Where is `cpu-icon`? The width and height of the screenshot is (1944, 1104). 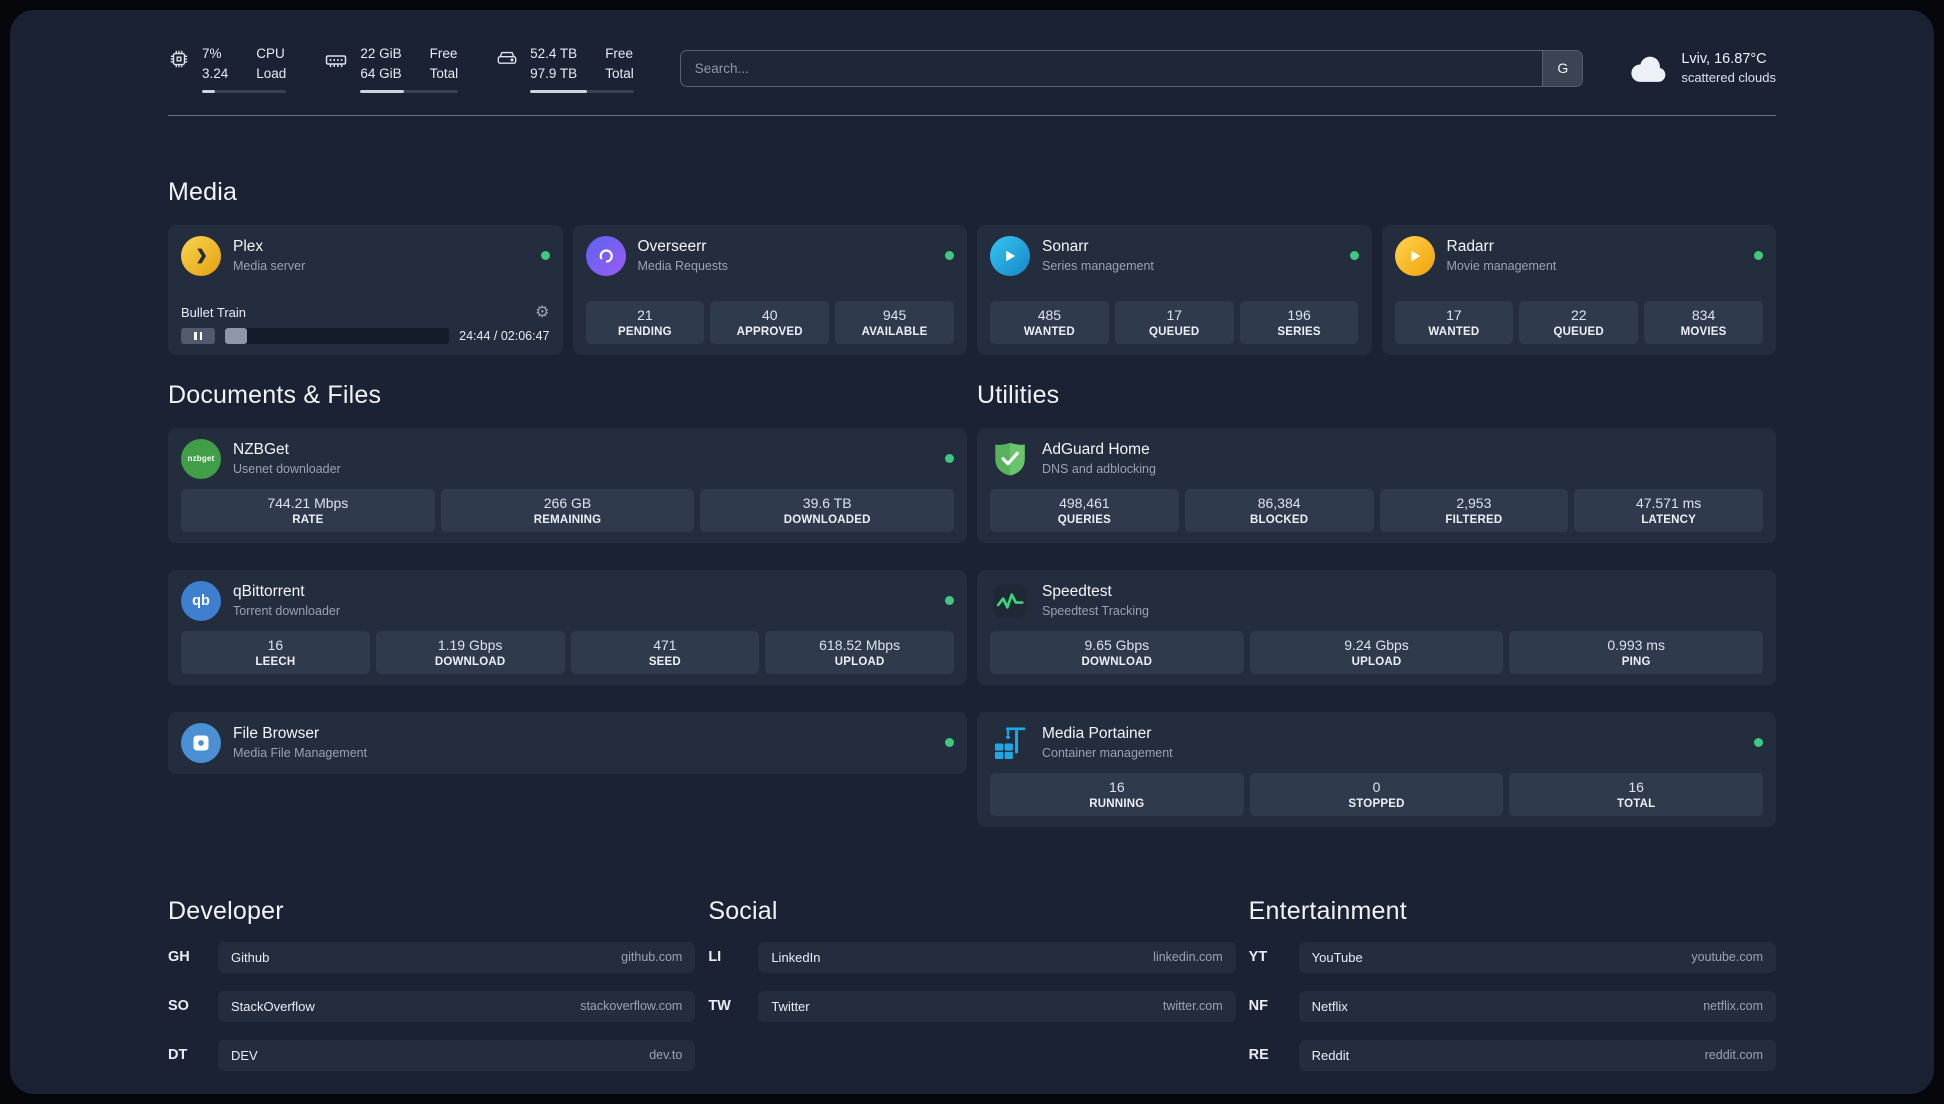 cpu-icon is located at coordinates (179, 57).